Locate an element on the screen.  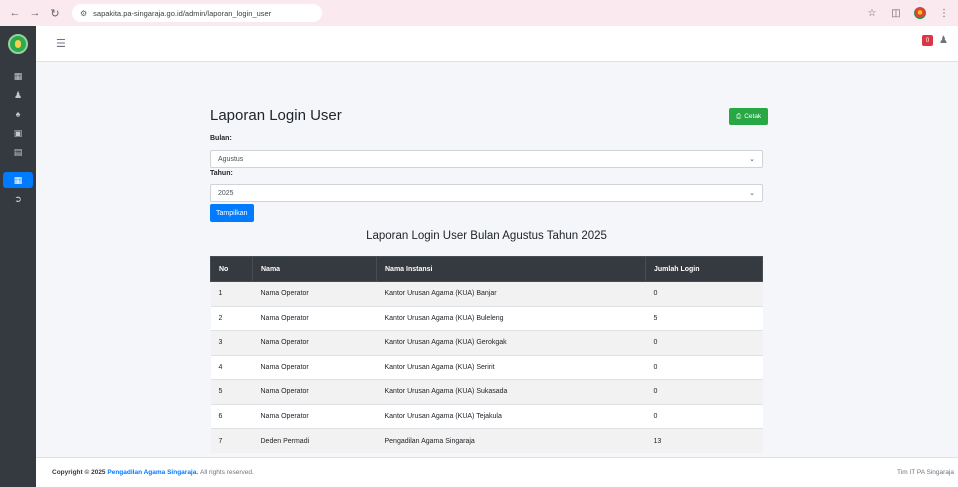
sidebar-item-logout: ➲ is located at coordinates (18, 199).